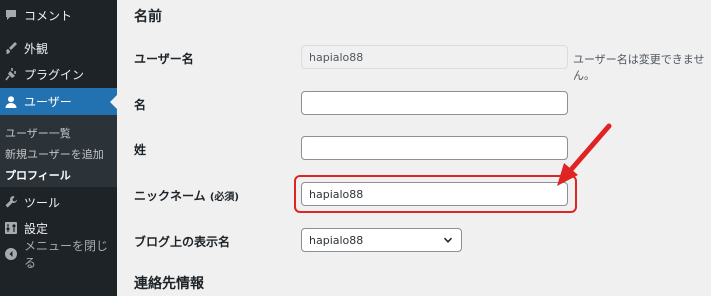 The image size is (711, 296). I want to click on menu-collapse: メニューを閉じる, so click(58, 254).